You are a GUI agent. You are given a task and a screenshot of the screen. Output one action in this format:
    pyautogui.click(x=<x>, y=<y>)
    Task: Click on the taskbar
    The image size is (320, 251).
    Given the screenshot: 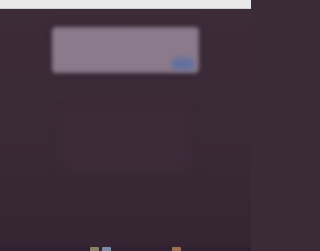 What is the action you would take?
    pyautogui.click(x=125, y=249)
    